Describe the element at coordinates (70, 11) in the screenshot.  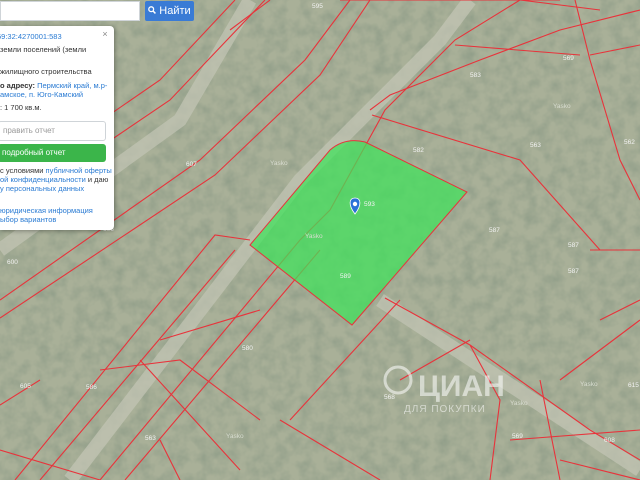
I see `search-input` at that location.